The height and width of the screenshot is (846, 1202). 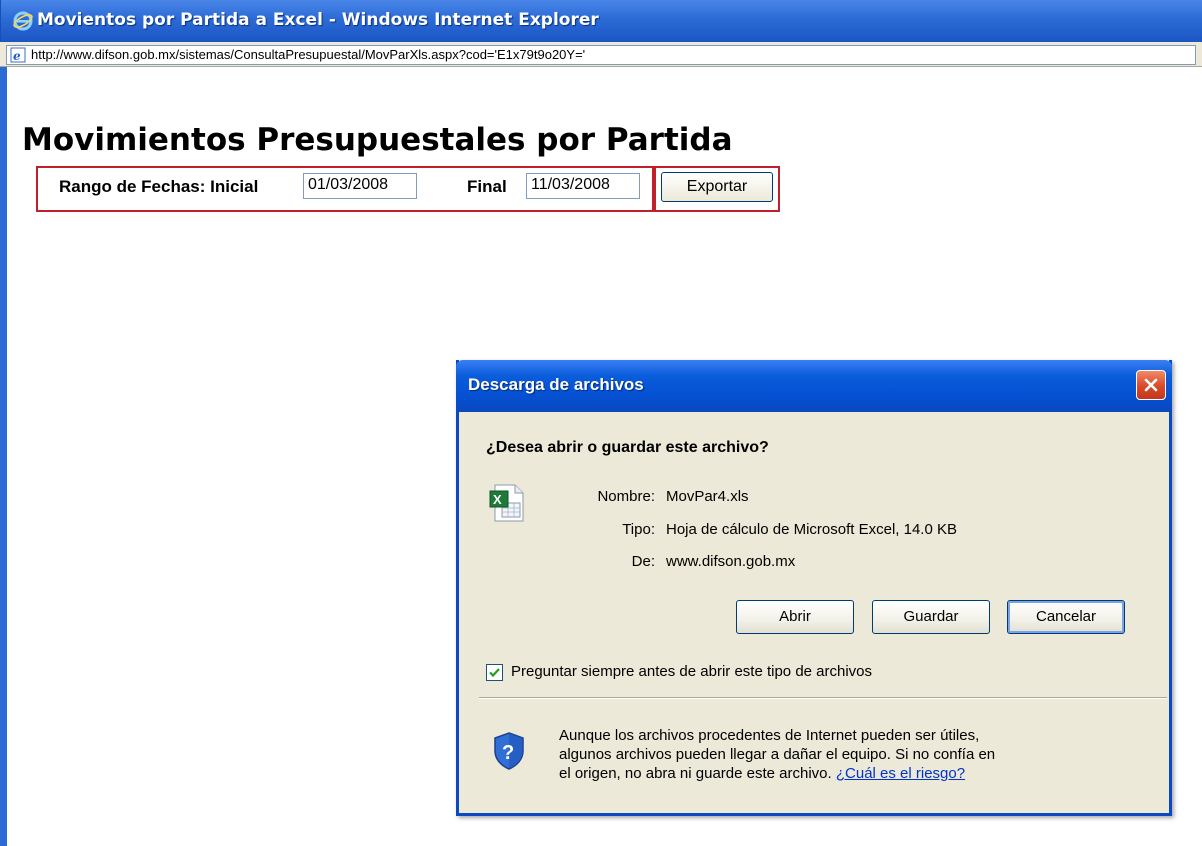 What do you see at coordinates (506, 503) in the screenshot?
I see `excel-file-icon: X` at bounding box center [506, 503].